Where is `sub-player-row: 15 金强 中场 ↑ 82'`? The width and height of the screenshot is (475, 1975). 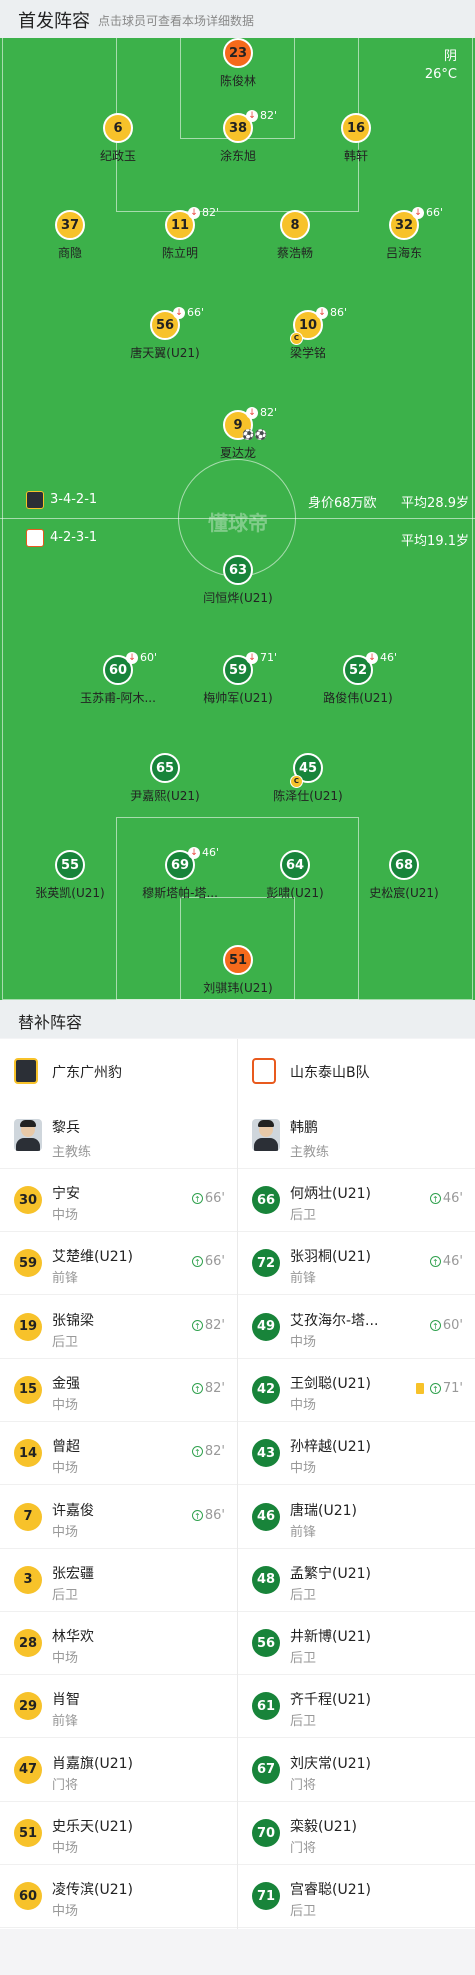
sub-player-row: 15 金强 中场 ↑ 82' is located at coordinates (118, 1390).